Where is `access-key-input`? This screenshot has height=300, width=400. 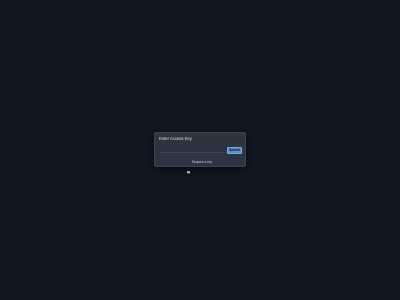
access-key-input is located at coordinates (192, 150).